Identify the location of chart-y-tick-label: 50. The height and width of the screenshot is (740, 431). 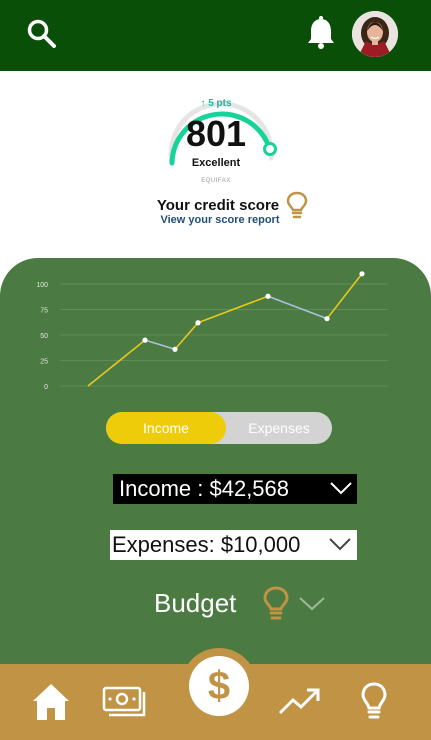
(44, 336).